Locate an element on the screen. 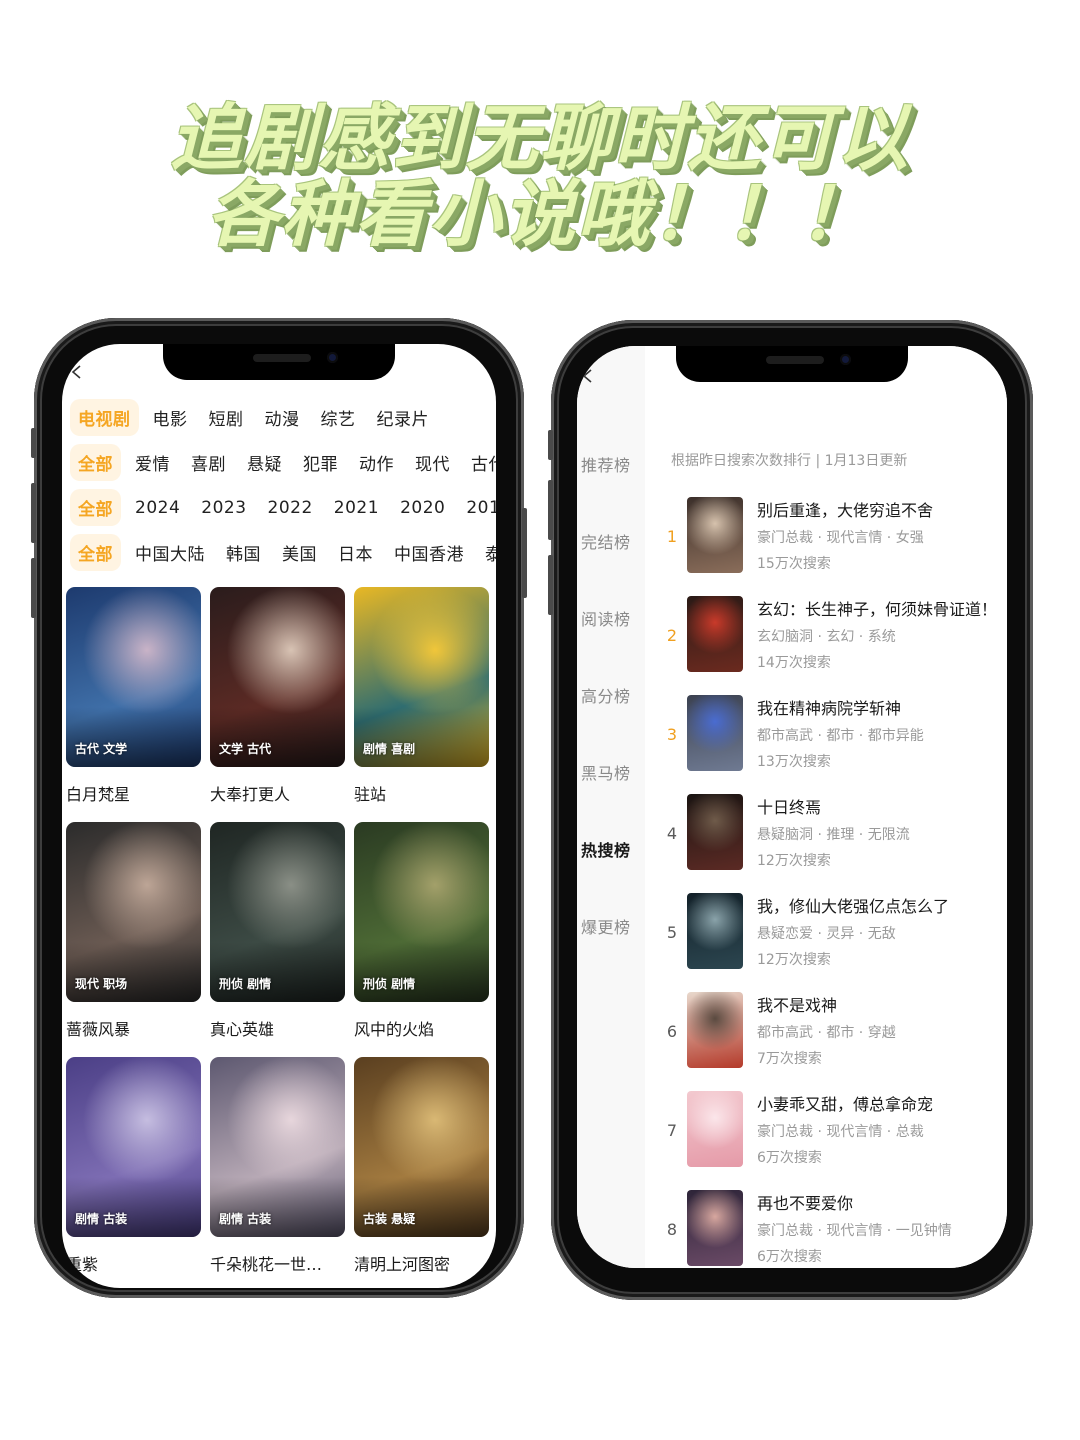  show-poster: 古代 文学 is located at coordinates (133, 677).